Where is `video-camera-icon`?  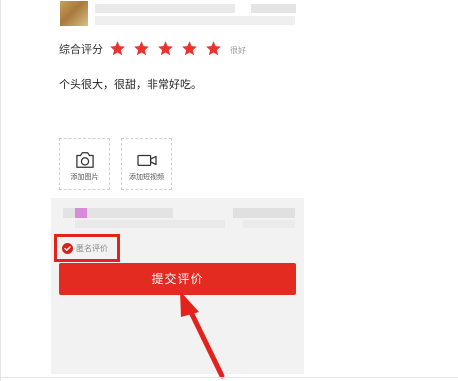
video-camera-icon is located at coordinates (146, 160).